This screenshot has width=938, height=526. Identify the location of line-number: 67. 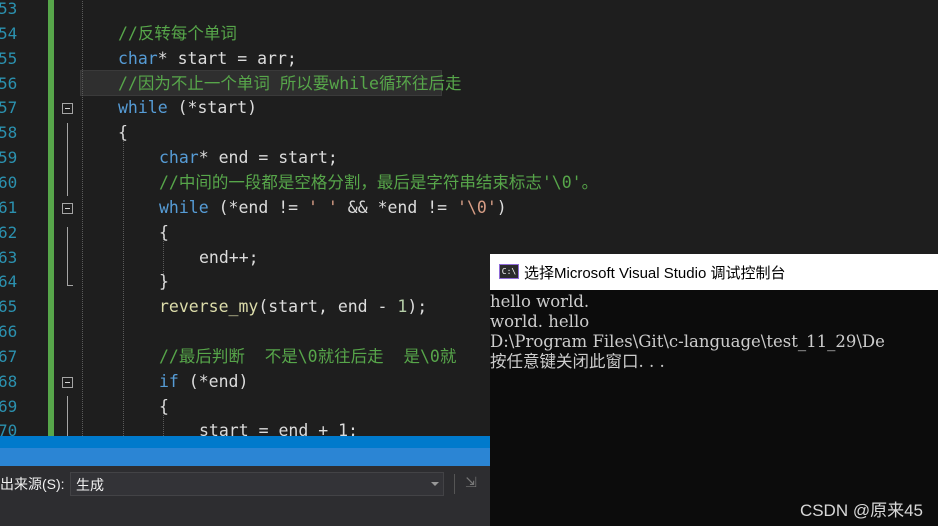
(9, 356).